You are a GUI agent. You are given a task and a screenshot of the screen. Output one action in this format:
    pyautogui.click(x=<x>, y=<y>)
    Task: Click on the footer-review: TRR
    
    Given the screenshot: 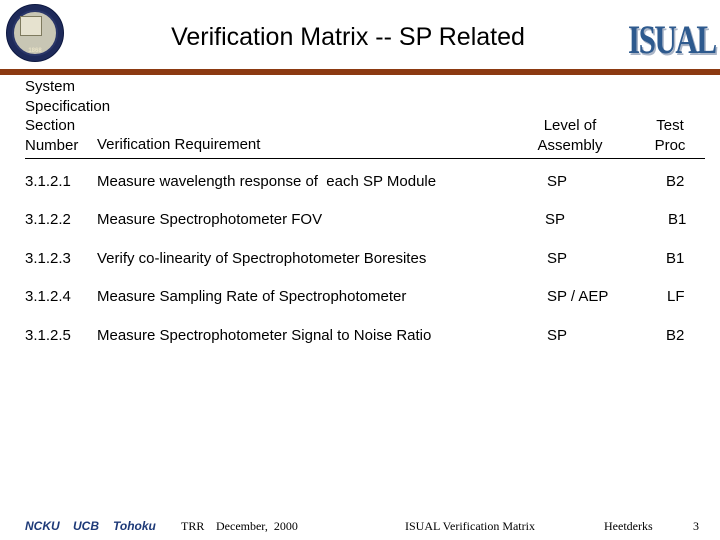 What is the action you would take?
    pyautogui.click(x=193, y=526)
    